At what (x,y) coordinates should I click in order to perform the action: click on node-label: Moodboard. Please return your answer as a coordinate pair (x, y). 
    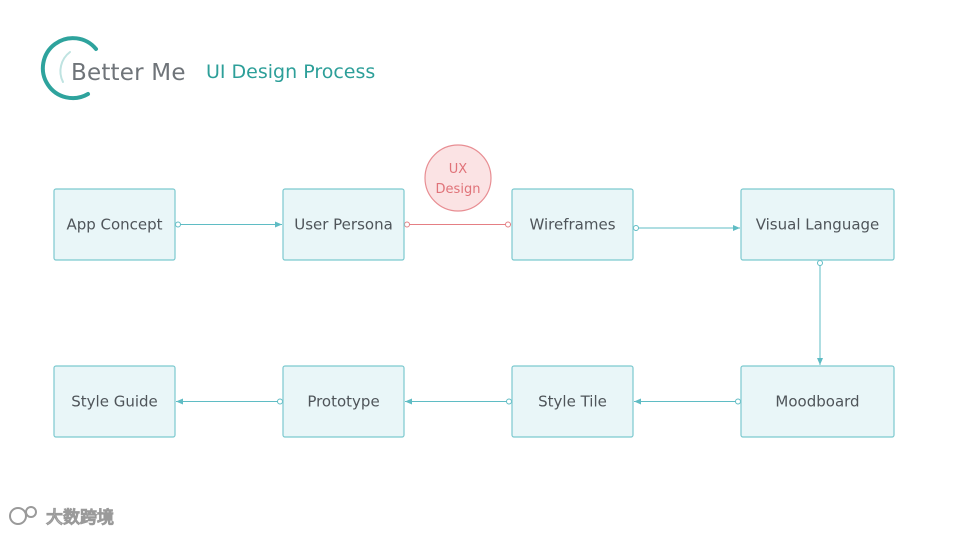
    Looking at the image, I should click on (817, 402).